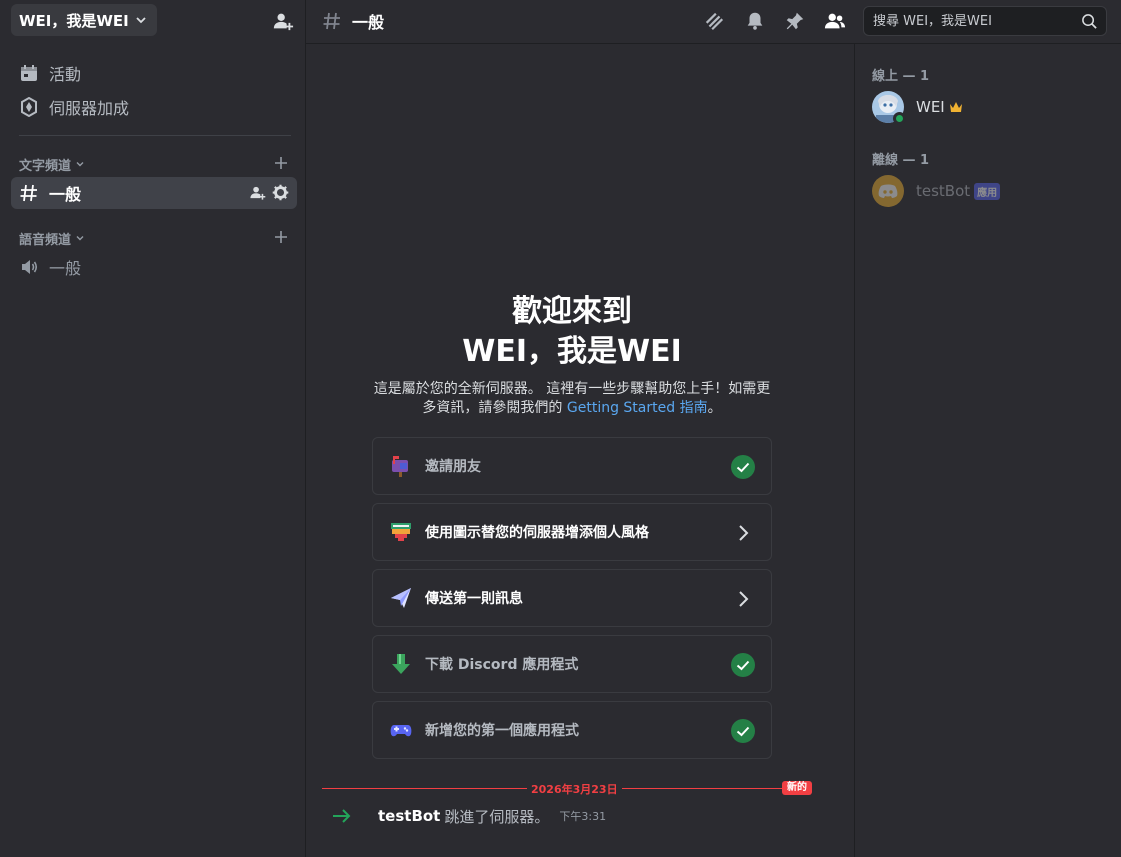 The height and width of the screenshot is (857, 1121). I want to click on discord-logo-icon, so click(888, 191).